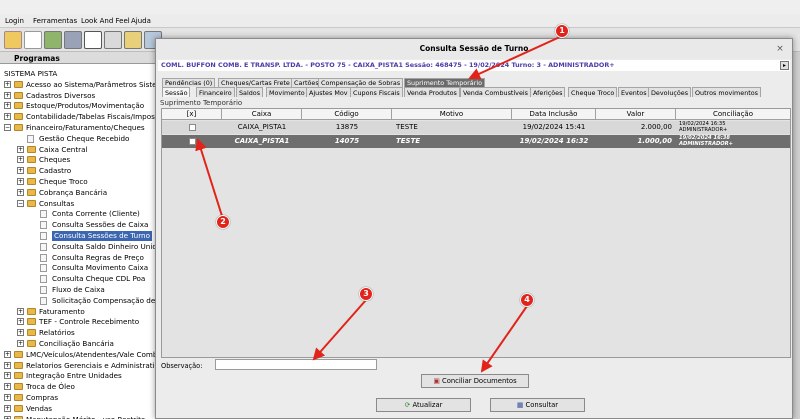 This screenshot has width=800, height=419. I want to click on annotation-marker-3: 3, so click(366, 294).